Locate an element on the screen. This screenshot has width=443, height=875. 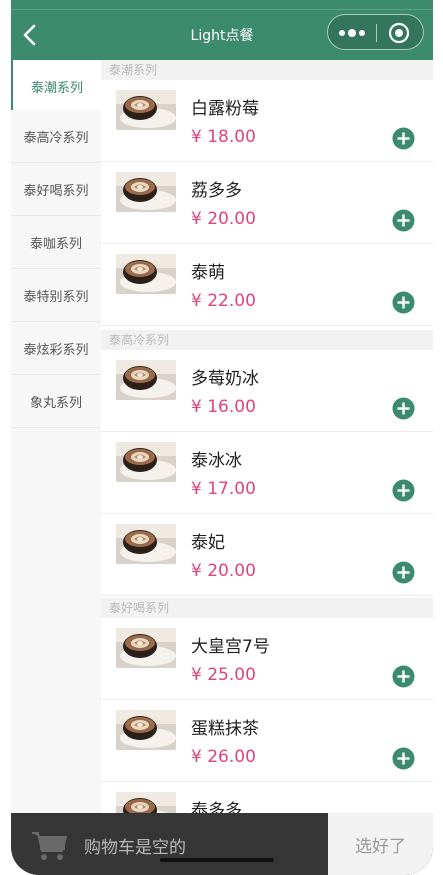
sidebar-item-label: 泰高冷系列 is located at coordinates (56, 138).